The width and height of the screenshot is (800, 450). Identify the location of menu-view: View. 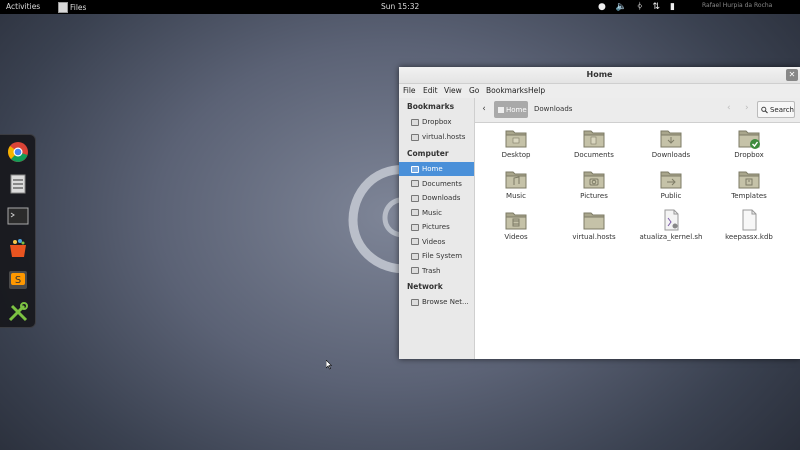
(453, 90).